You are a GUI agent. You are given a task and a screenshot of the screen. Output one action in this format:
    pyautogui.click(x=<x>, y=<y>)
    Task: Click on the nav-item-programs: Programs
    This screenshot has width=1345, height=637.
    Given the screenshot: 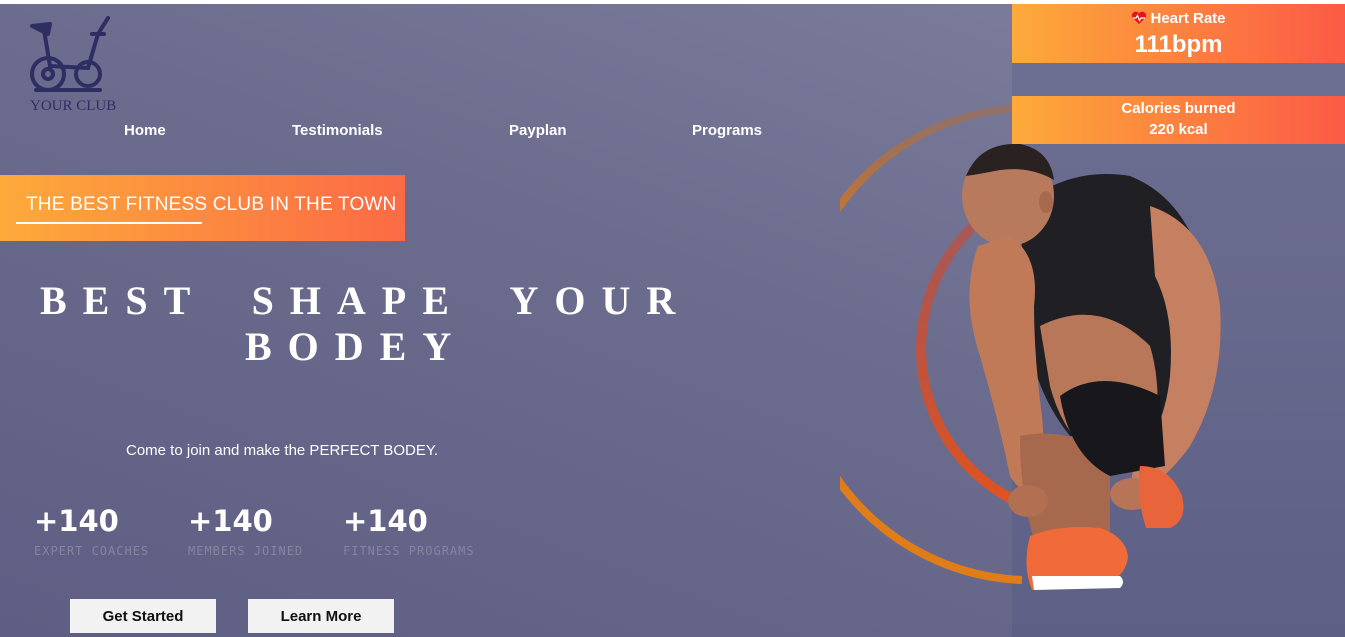 What is the action you would take?
    pyautogui.click(x=727, y=130)
    